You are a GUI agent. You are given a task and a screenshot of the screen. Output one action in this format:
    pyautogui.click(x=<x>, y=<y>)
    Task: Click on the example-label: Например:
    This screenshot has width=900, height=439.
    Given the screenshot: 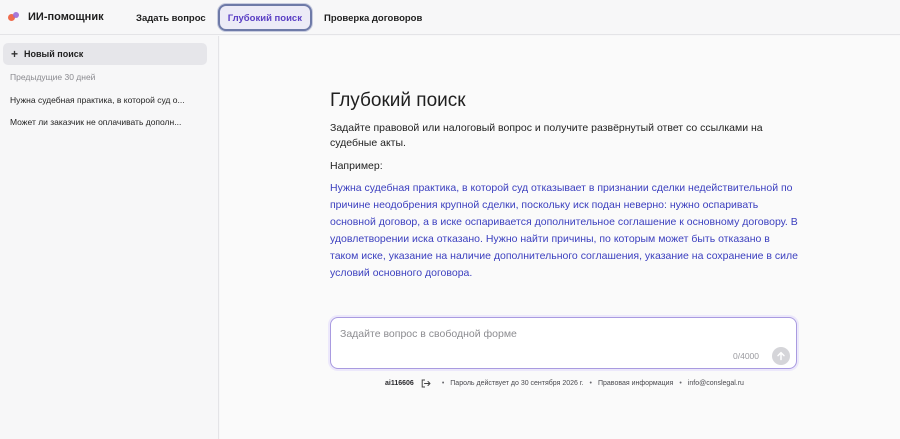 What is the action you would take?
    pyautogui.click(x=356, y=166)
    